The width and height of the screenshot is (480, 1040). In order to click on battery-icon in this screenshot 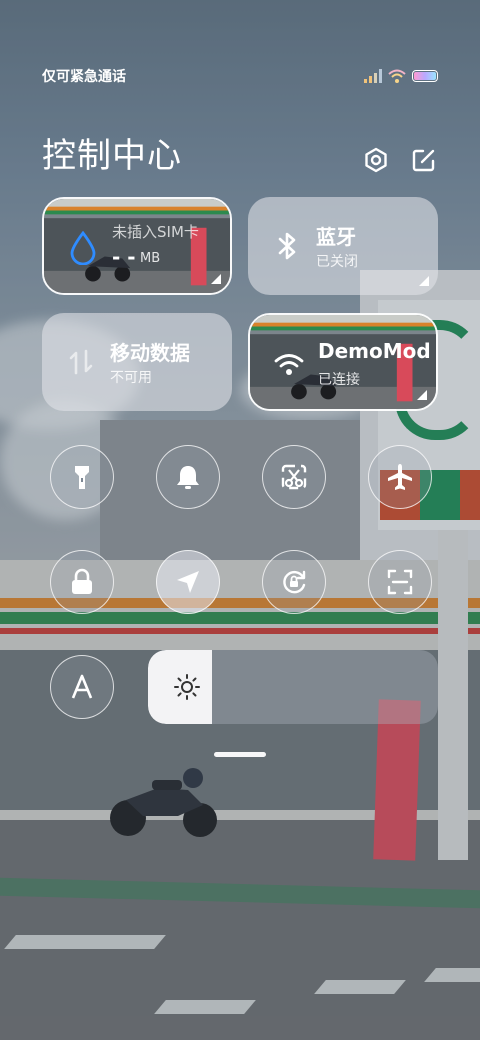, I will do `click(425, 76)`.